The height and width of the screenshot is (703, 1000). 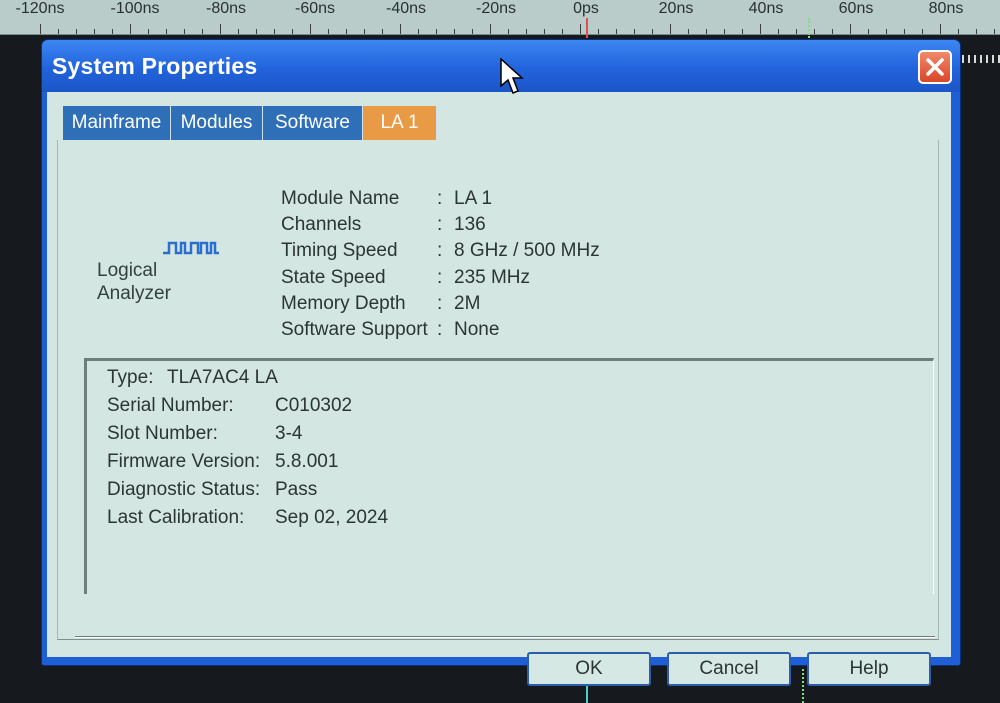 What do you see at coordinates (477, 329) in the screenshot?
I see `prop-value: None` at bounding box center [477, 329].